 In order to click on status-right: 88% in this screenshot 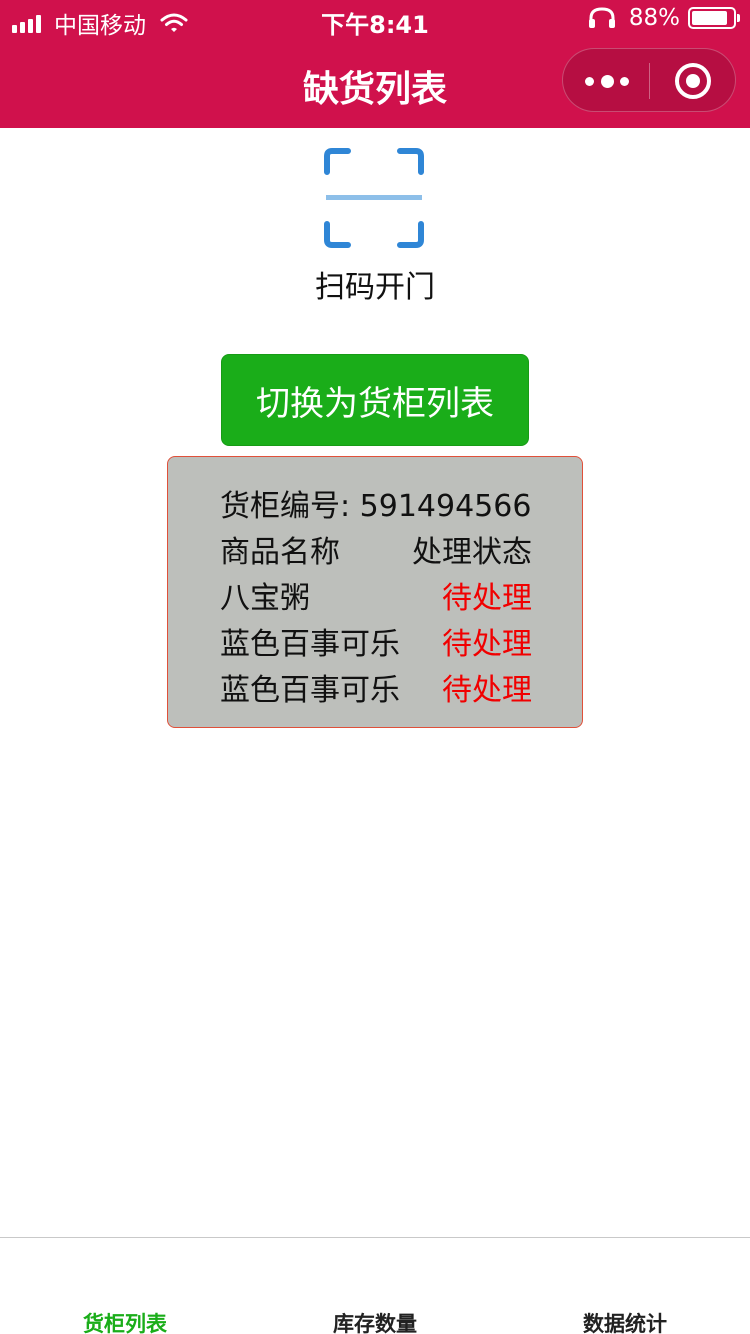, I will do `click(663, 18)`.